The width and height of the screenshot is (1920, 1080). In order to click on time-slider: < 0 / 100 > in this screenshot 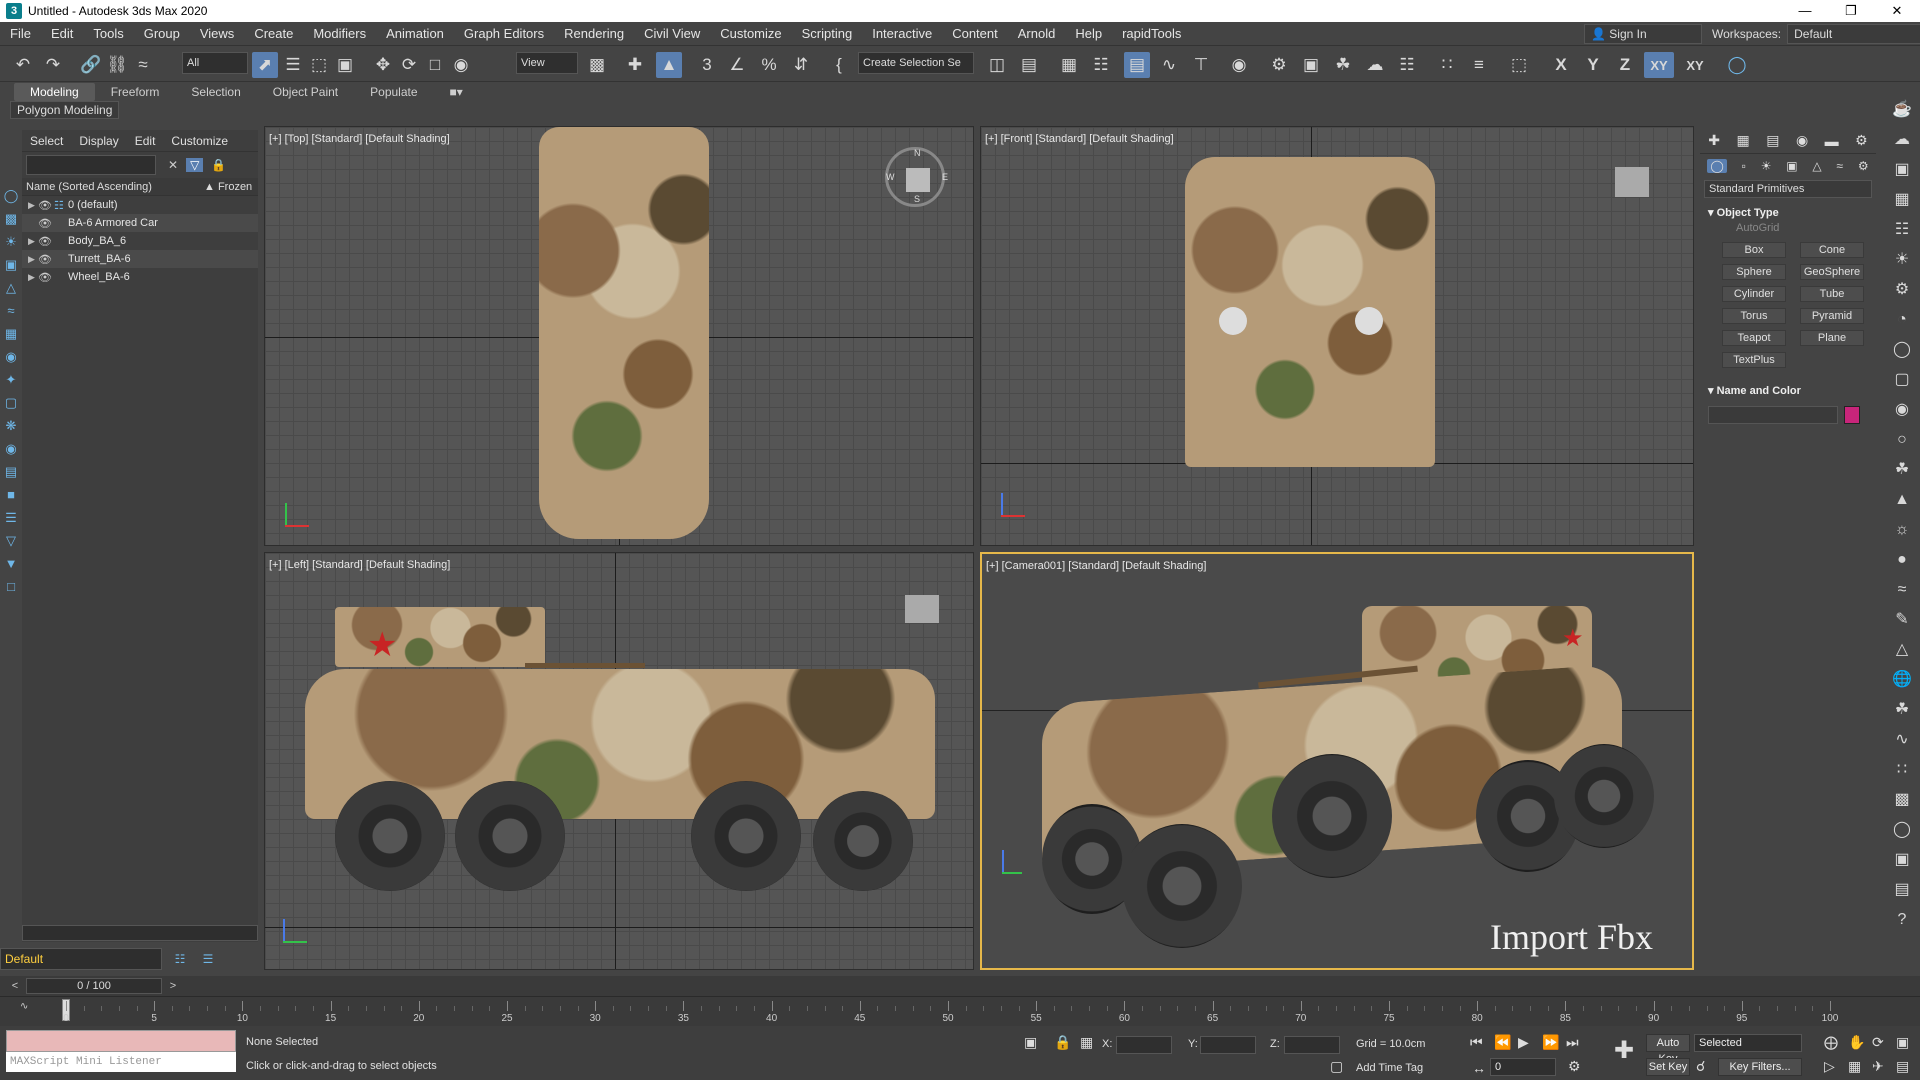, I will do `click(960, 986)`.